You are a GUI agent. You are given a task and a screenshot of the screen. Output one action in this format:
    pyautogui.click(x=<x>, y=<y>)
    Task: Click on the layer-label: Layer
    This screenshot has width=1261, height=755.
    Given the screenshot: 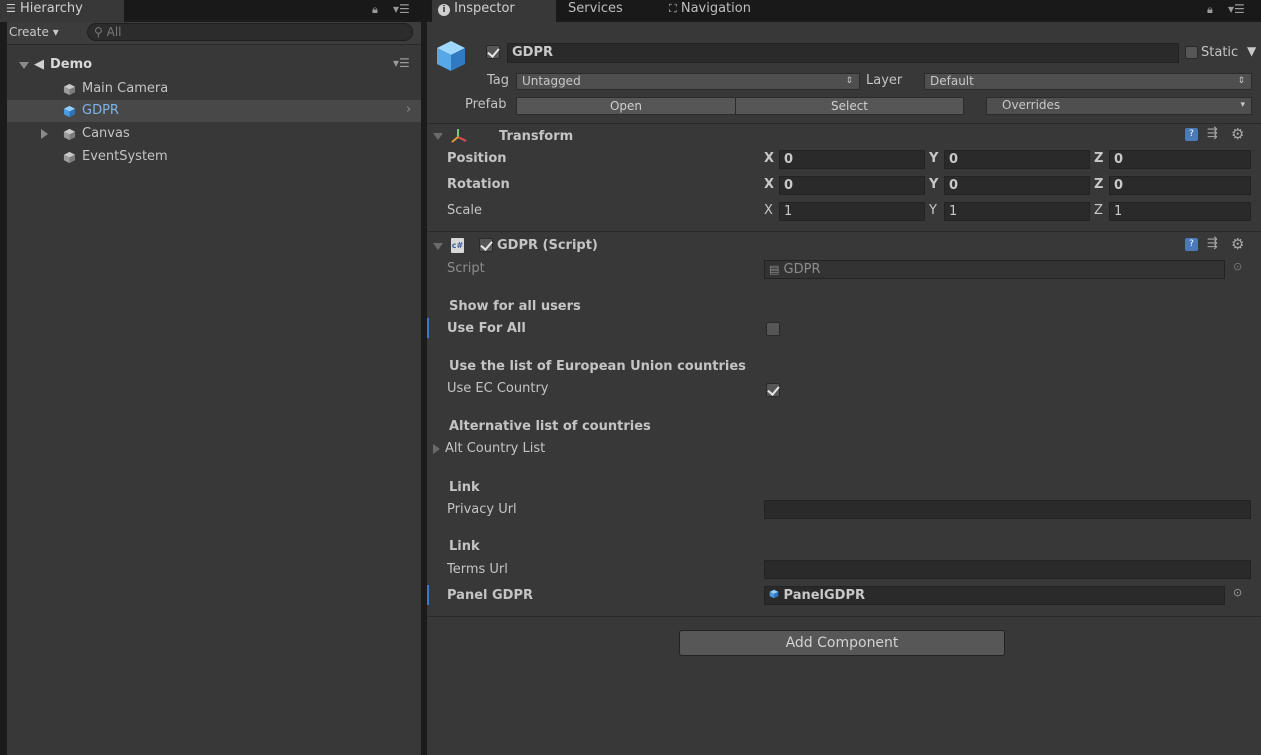 What is the action you would take?
    pyautogui.click(x=884, y=80)
    